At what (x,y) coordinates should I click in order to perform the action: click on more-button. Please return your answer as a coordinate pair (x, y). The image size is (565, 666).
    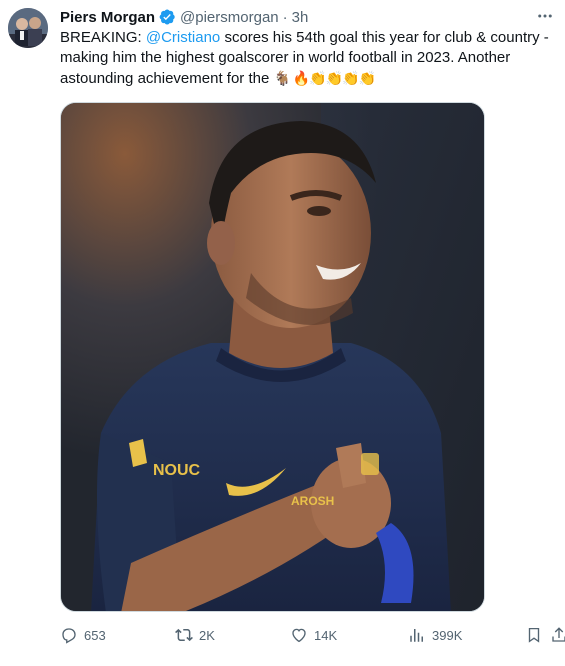
    Looking at the image, I should click on (545, 16).